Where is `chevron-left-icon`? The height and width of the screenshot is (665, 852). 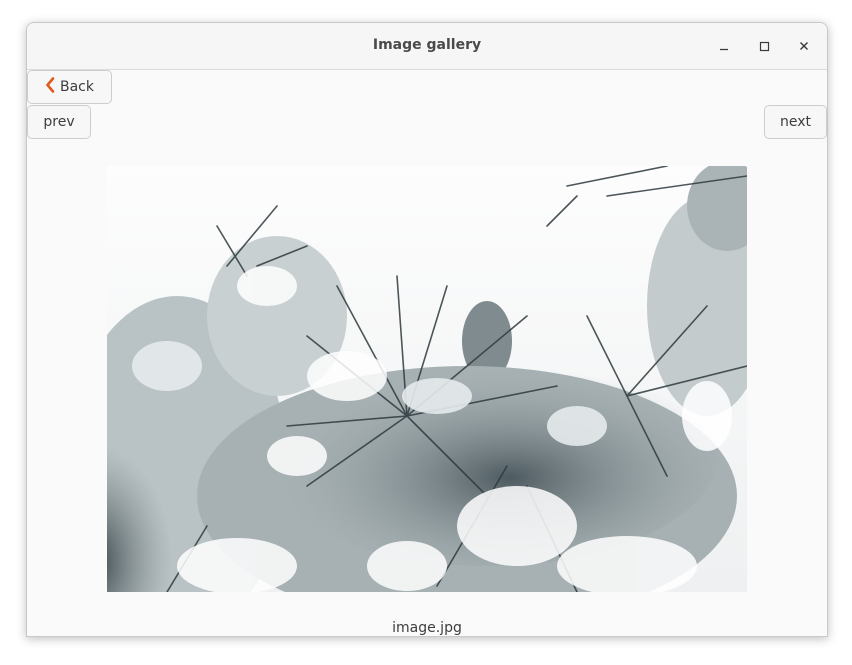 chevron-left-icon is located at coordinates (50, 87).